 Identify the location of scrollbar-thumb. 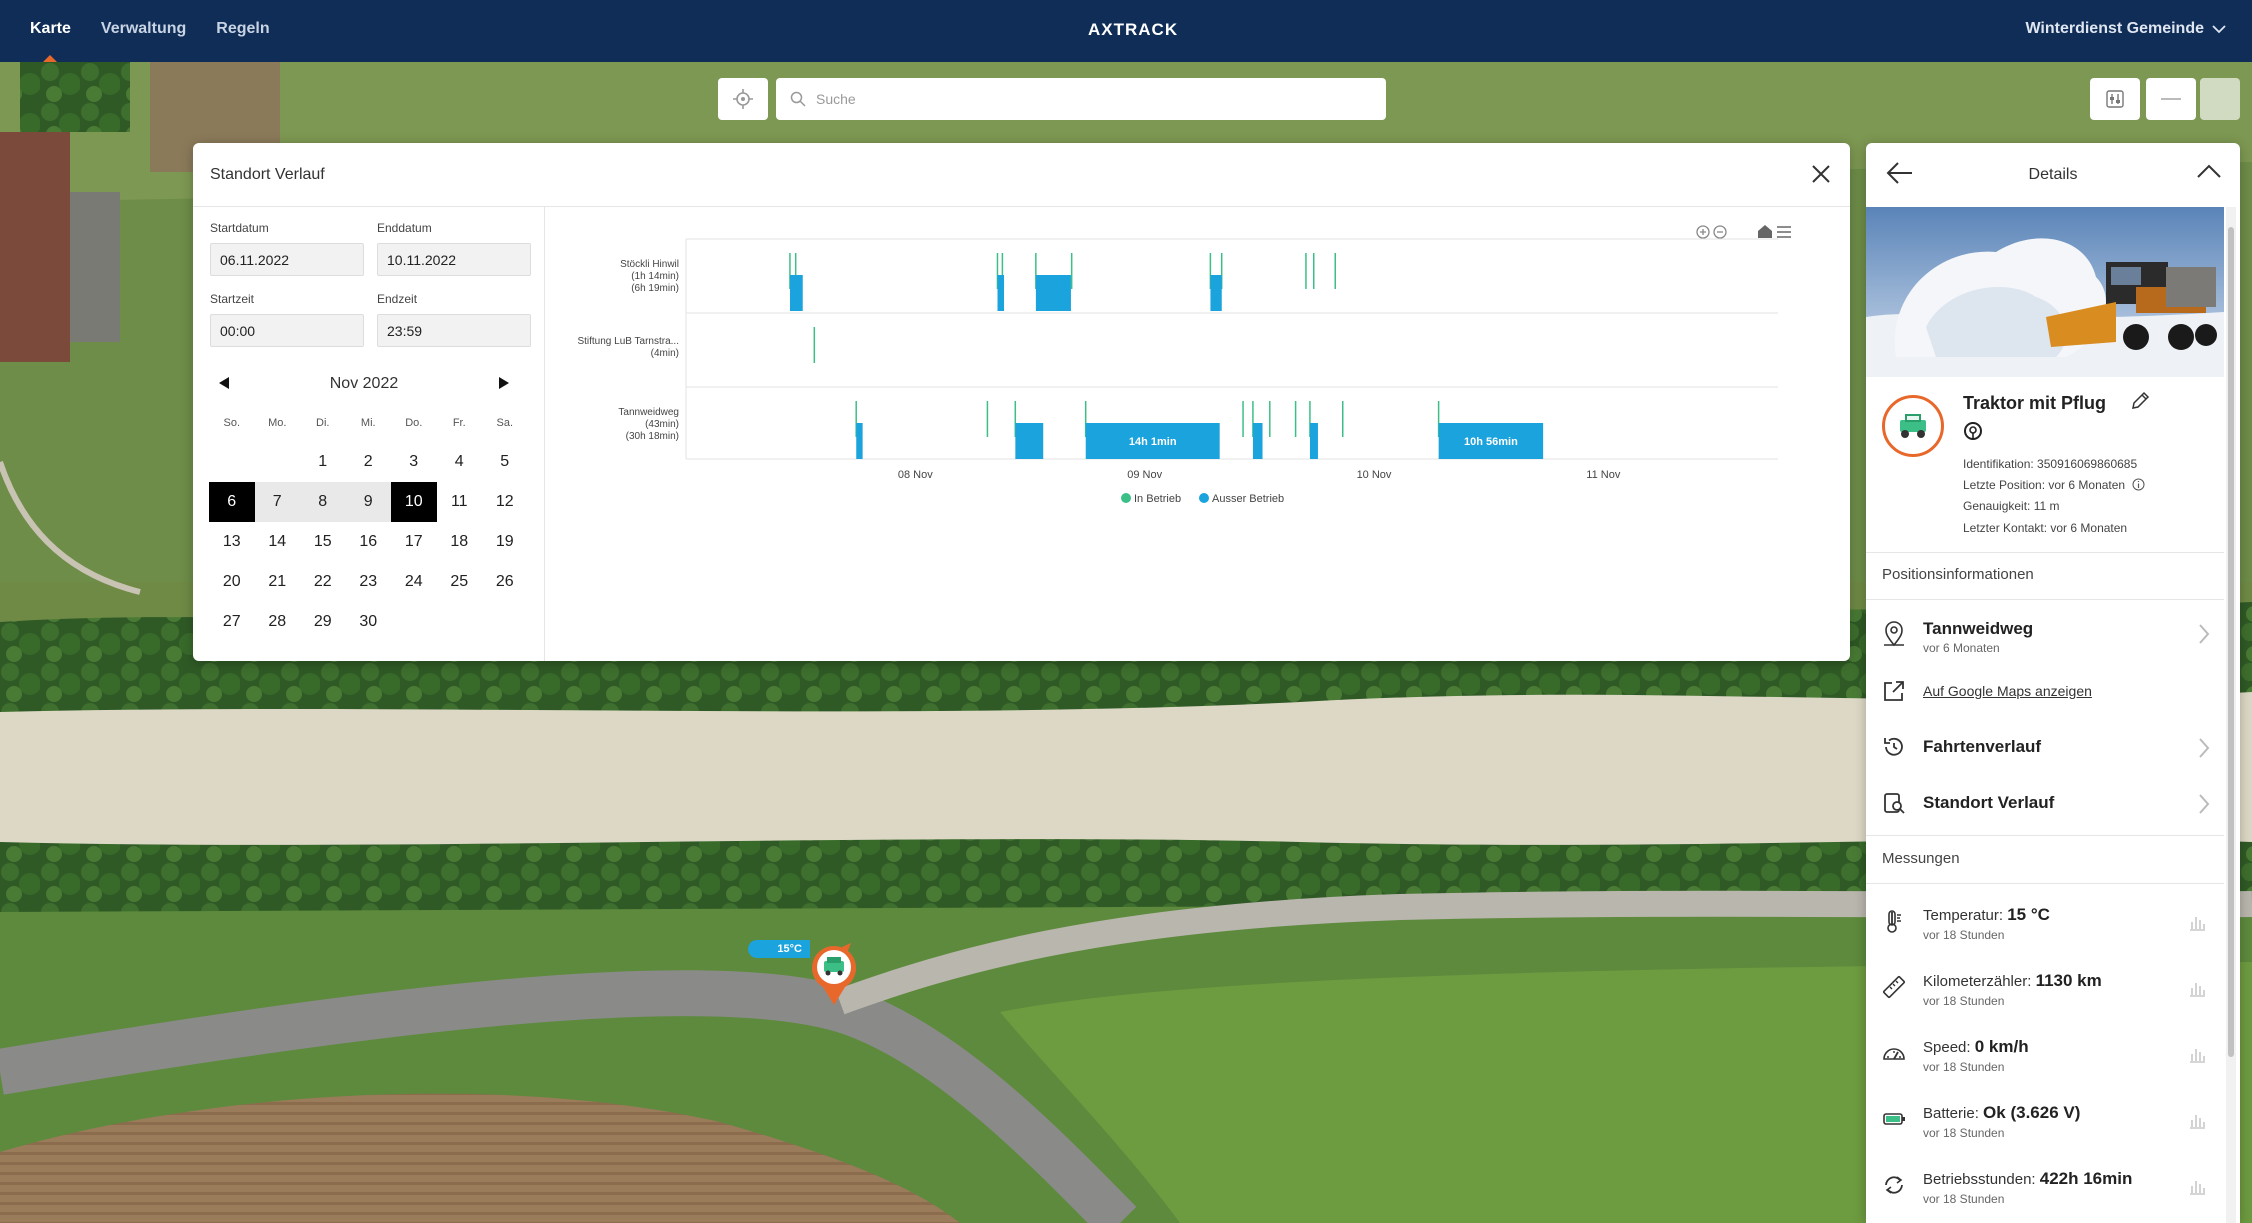
(2231, 642).